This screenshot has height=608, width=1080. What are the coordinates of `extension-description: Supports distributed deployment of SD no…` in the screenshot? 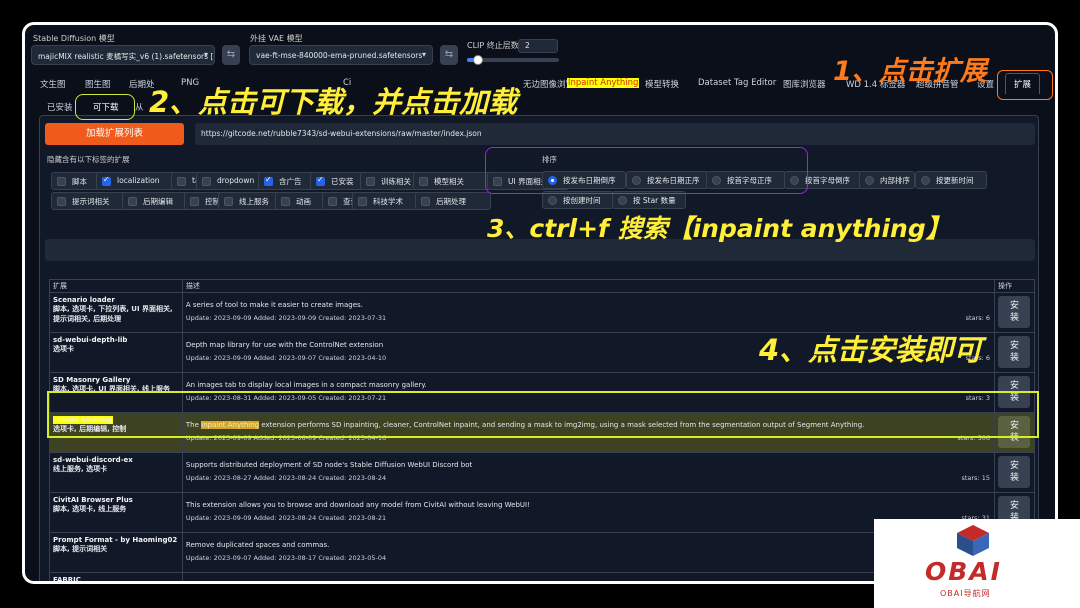 It's located at (329, 465).